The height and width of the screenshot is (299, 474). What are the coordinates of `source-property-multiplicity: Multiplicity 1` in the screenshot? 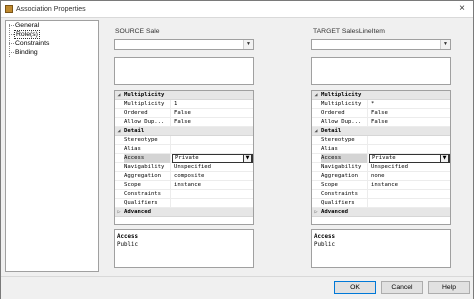 It's located at (184, 104).